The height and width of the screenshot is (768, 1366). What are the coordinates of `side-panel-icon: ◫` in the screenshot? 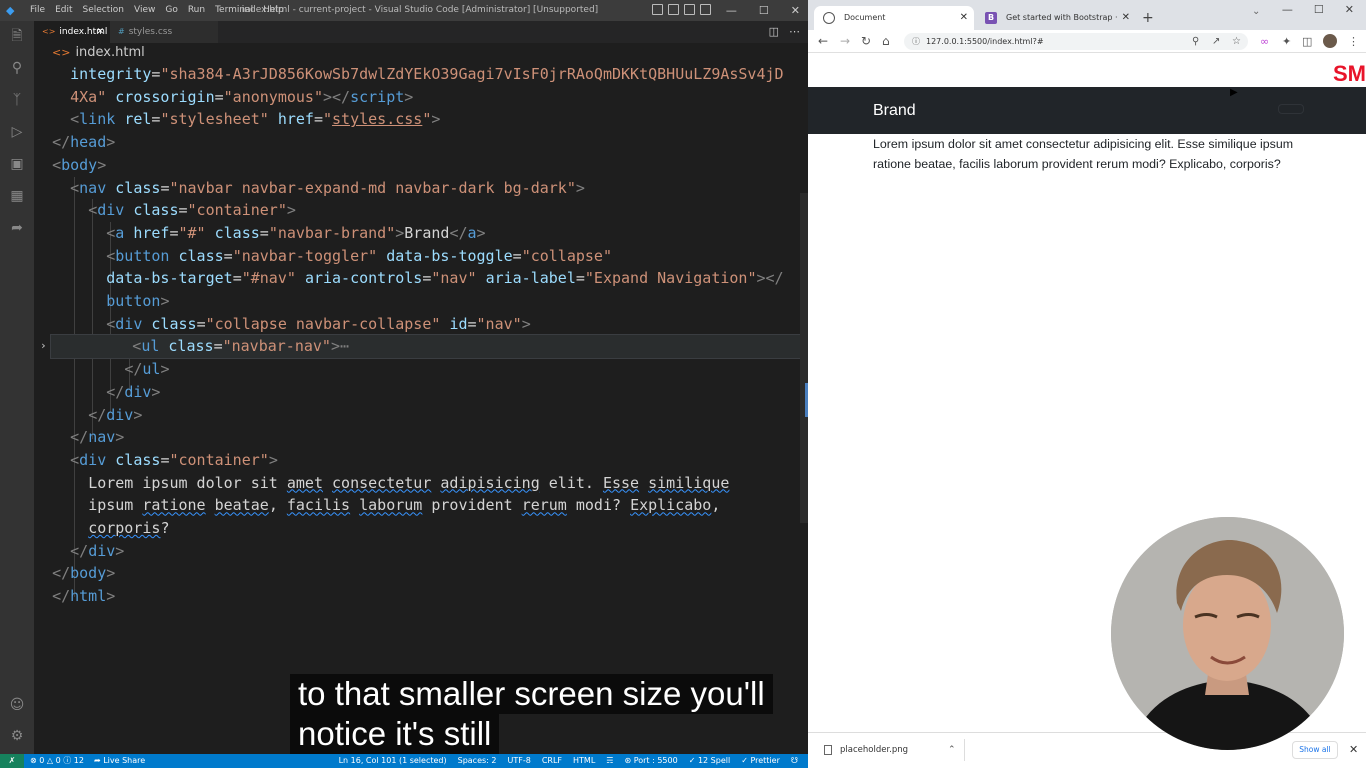 It's located at (1307, 41).